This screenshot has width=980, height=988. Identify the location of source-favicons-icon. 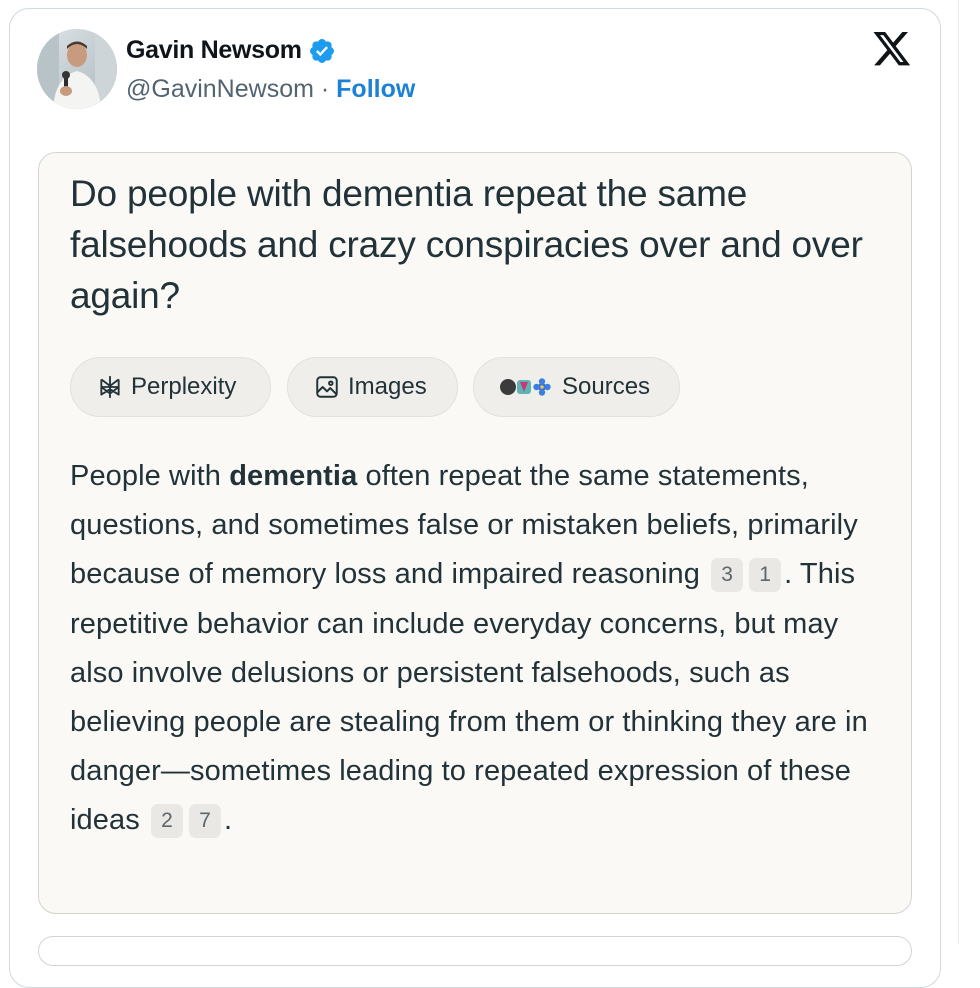
(526, 387).